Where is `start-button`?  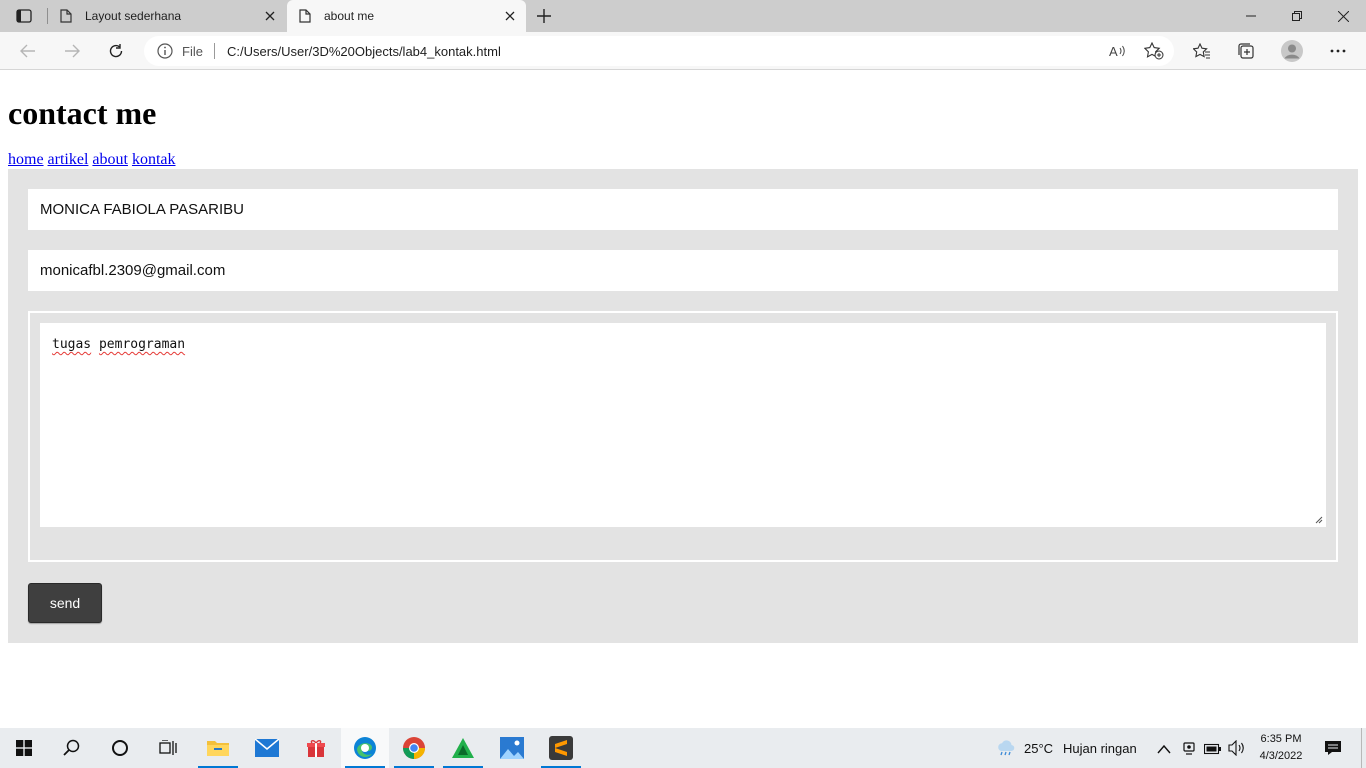
start-button is located at coordinates (24, 748).